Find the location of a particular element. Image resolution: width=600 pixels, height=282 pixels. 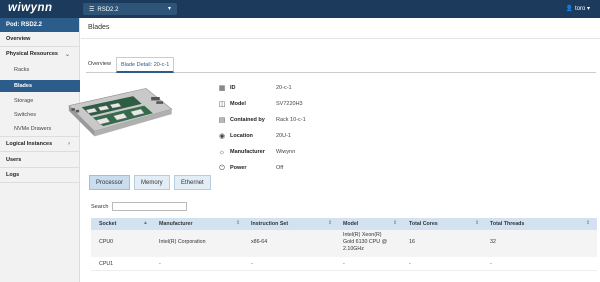

pod-title: Pod: RSD2.2 is located at coordinates (39, 25).